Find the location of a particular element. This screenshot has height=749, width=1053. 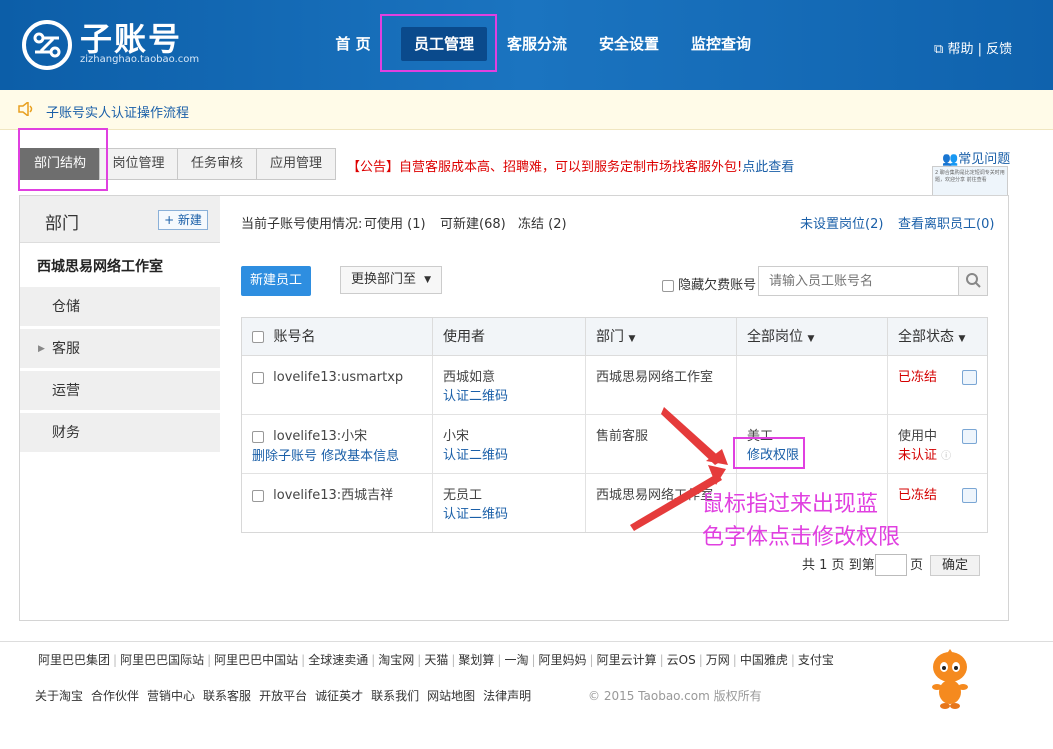

new-employee-button: 新建员工 is located at coordinates (276, 281).